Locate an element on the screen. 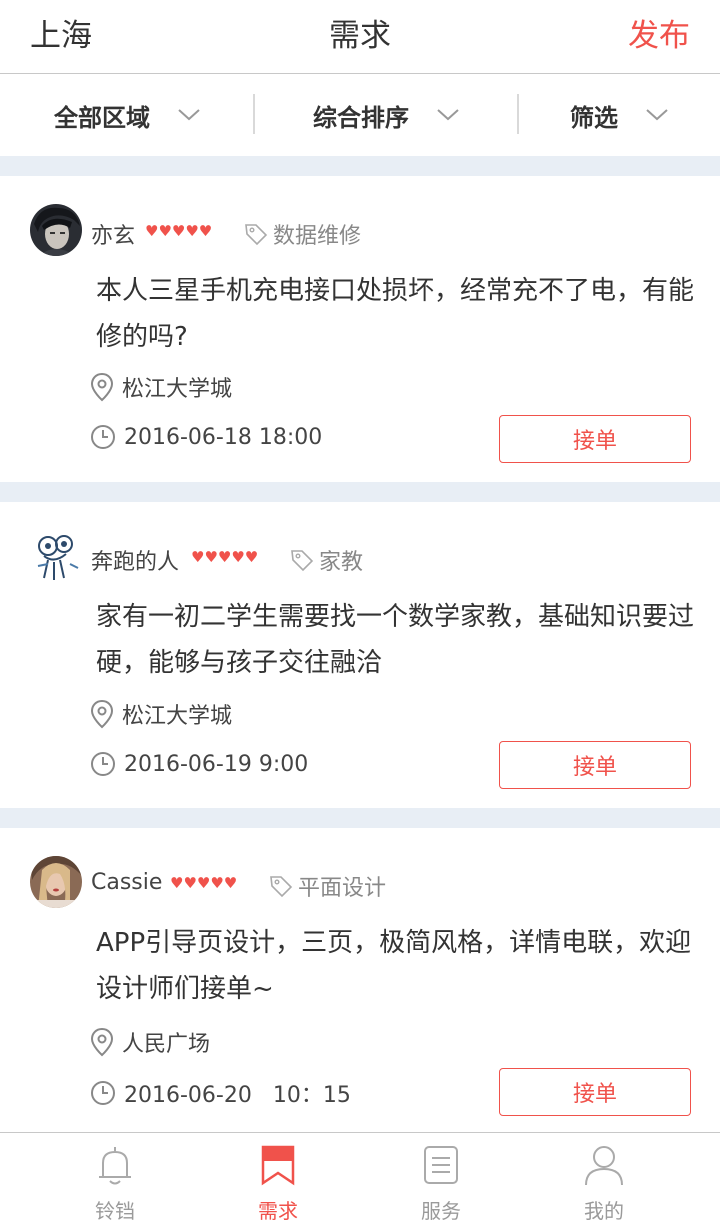  location-row: 人民广场 is located at coordinates (150, 1042).